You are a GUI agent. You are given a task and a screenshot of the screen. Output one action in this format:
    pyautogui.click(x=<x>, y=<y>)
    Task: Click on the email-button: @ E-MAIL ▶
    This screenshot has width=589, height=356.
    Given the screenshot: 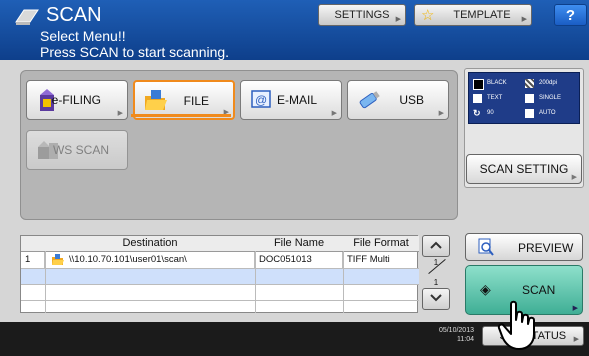 What is the action you would take?
    pyautogui.click(x=291, y=100)
    